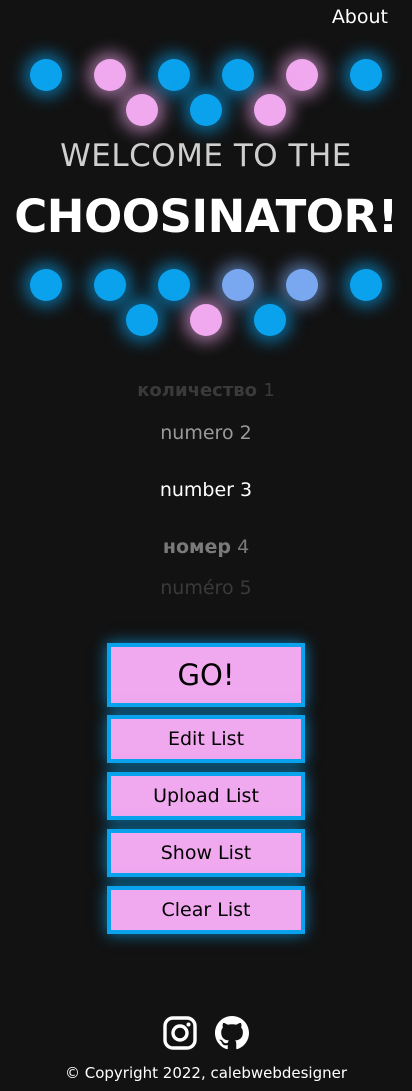 This screenshot has width=412, height=1091. What do you see at coordinates (206, 156) in the screenshot?
I see `welcome-heading: WELCOME TO THE` at bounding box center [206, 156].